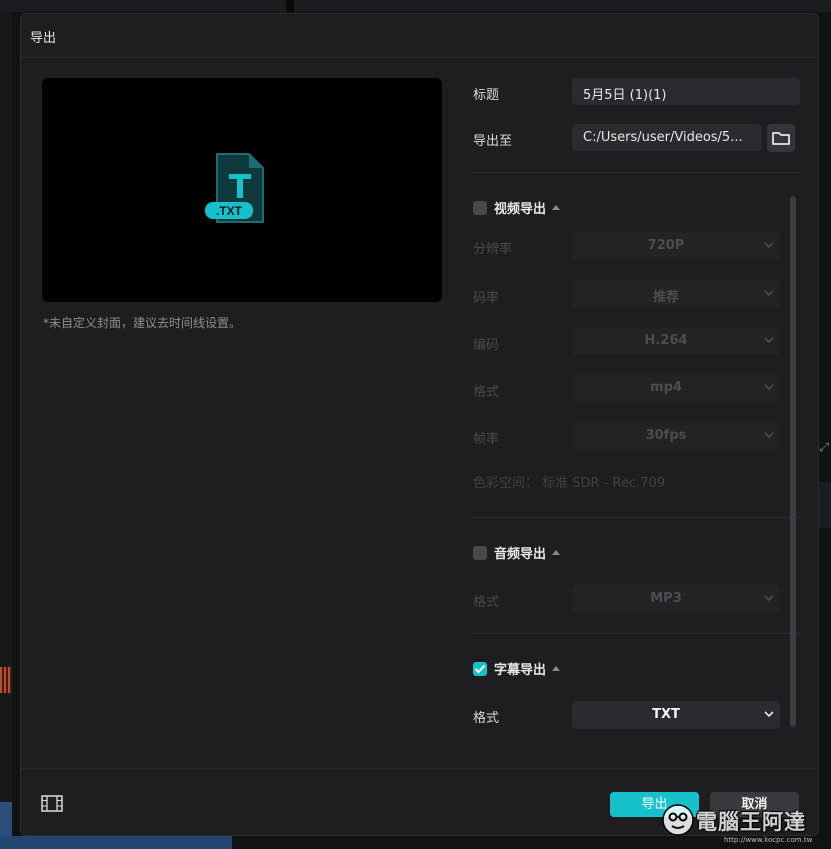 The width and height of the screenshot is (831, 849). What do you see at coordinates (486, 298) in the screenshot?
I see `bitrate-label: 码率` at bounding box center [486, 298].